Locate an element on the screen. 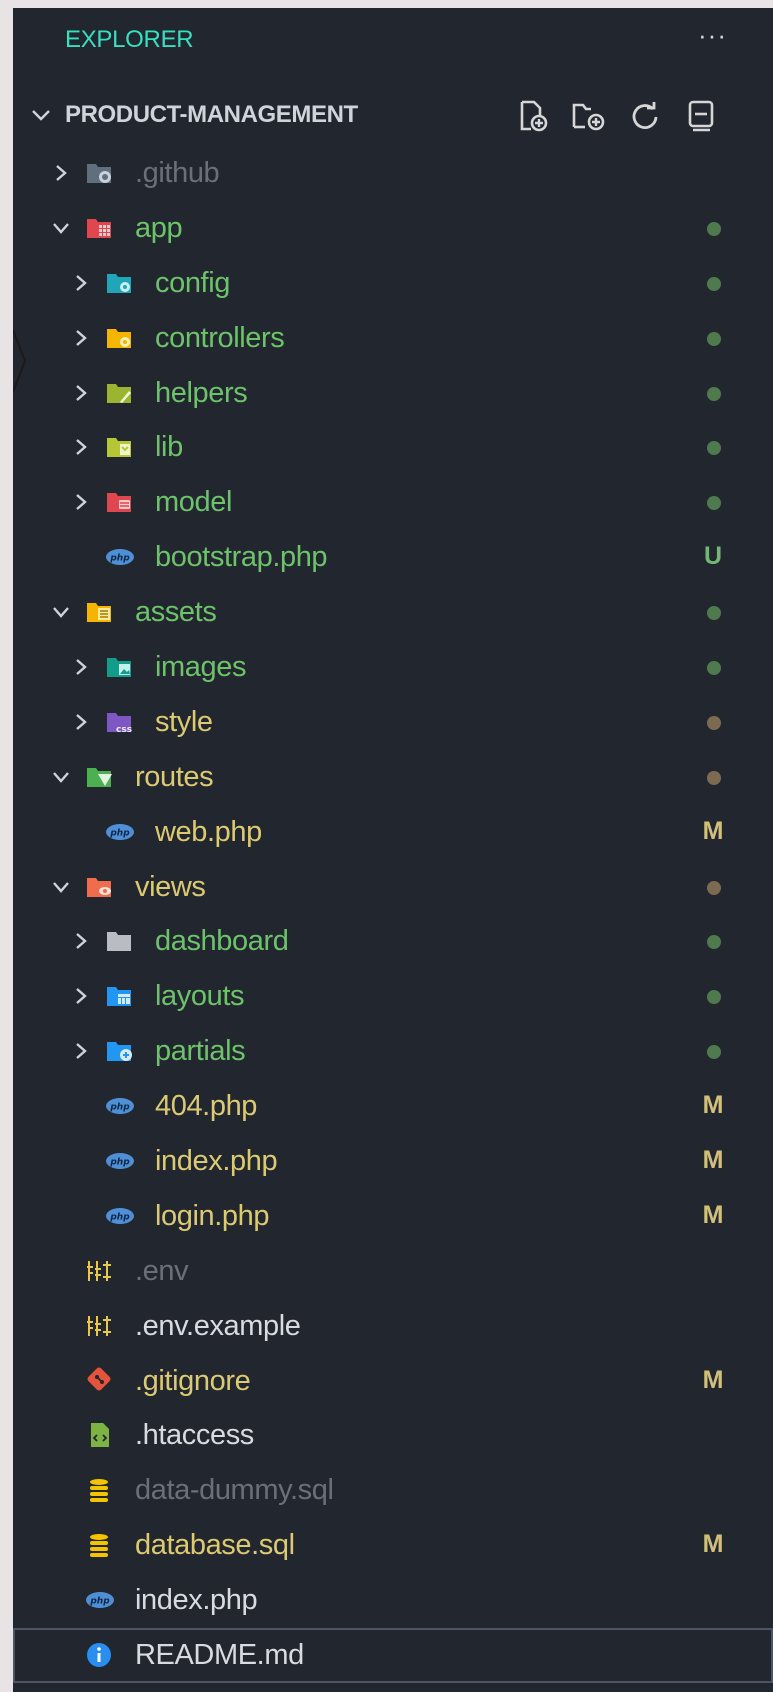  collapse-all-button is located at coordinates (701, 116).